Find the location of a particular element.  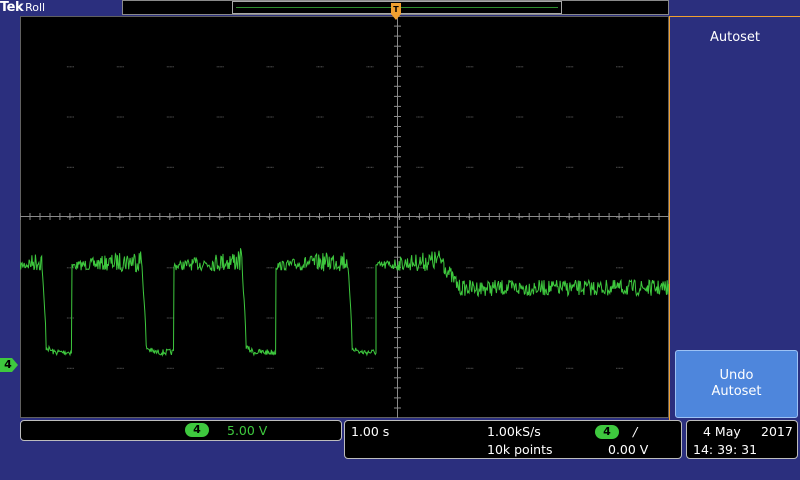

channel-4-ground-marker: 4 is located at coordinates (9, 365).